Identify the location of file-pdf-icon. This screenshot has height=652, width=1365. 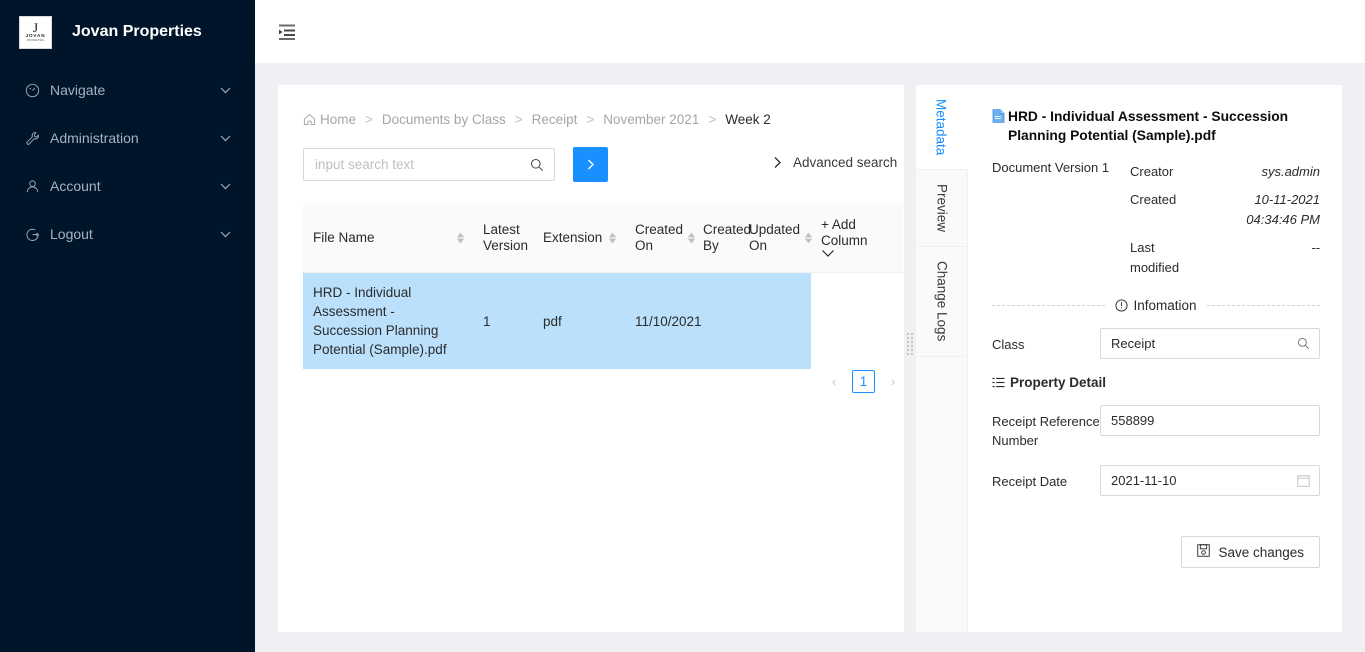
(998, 118).